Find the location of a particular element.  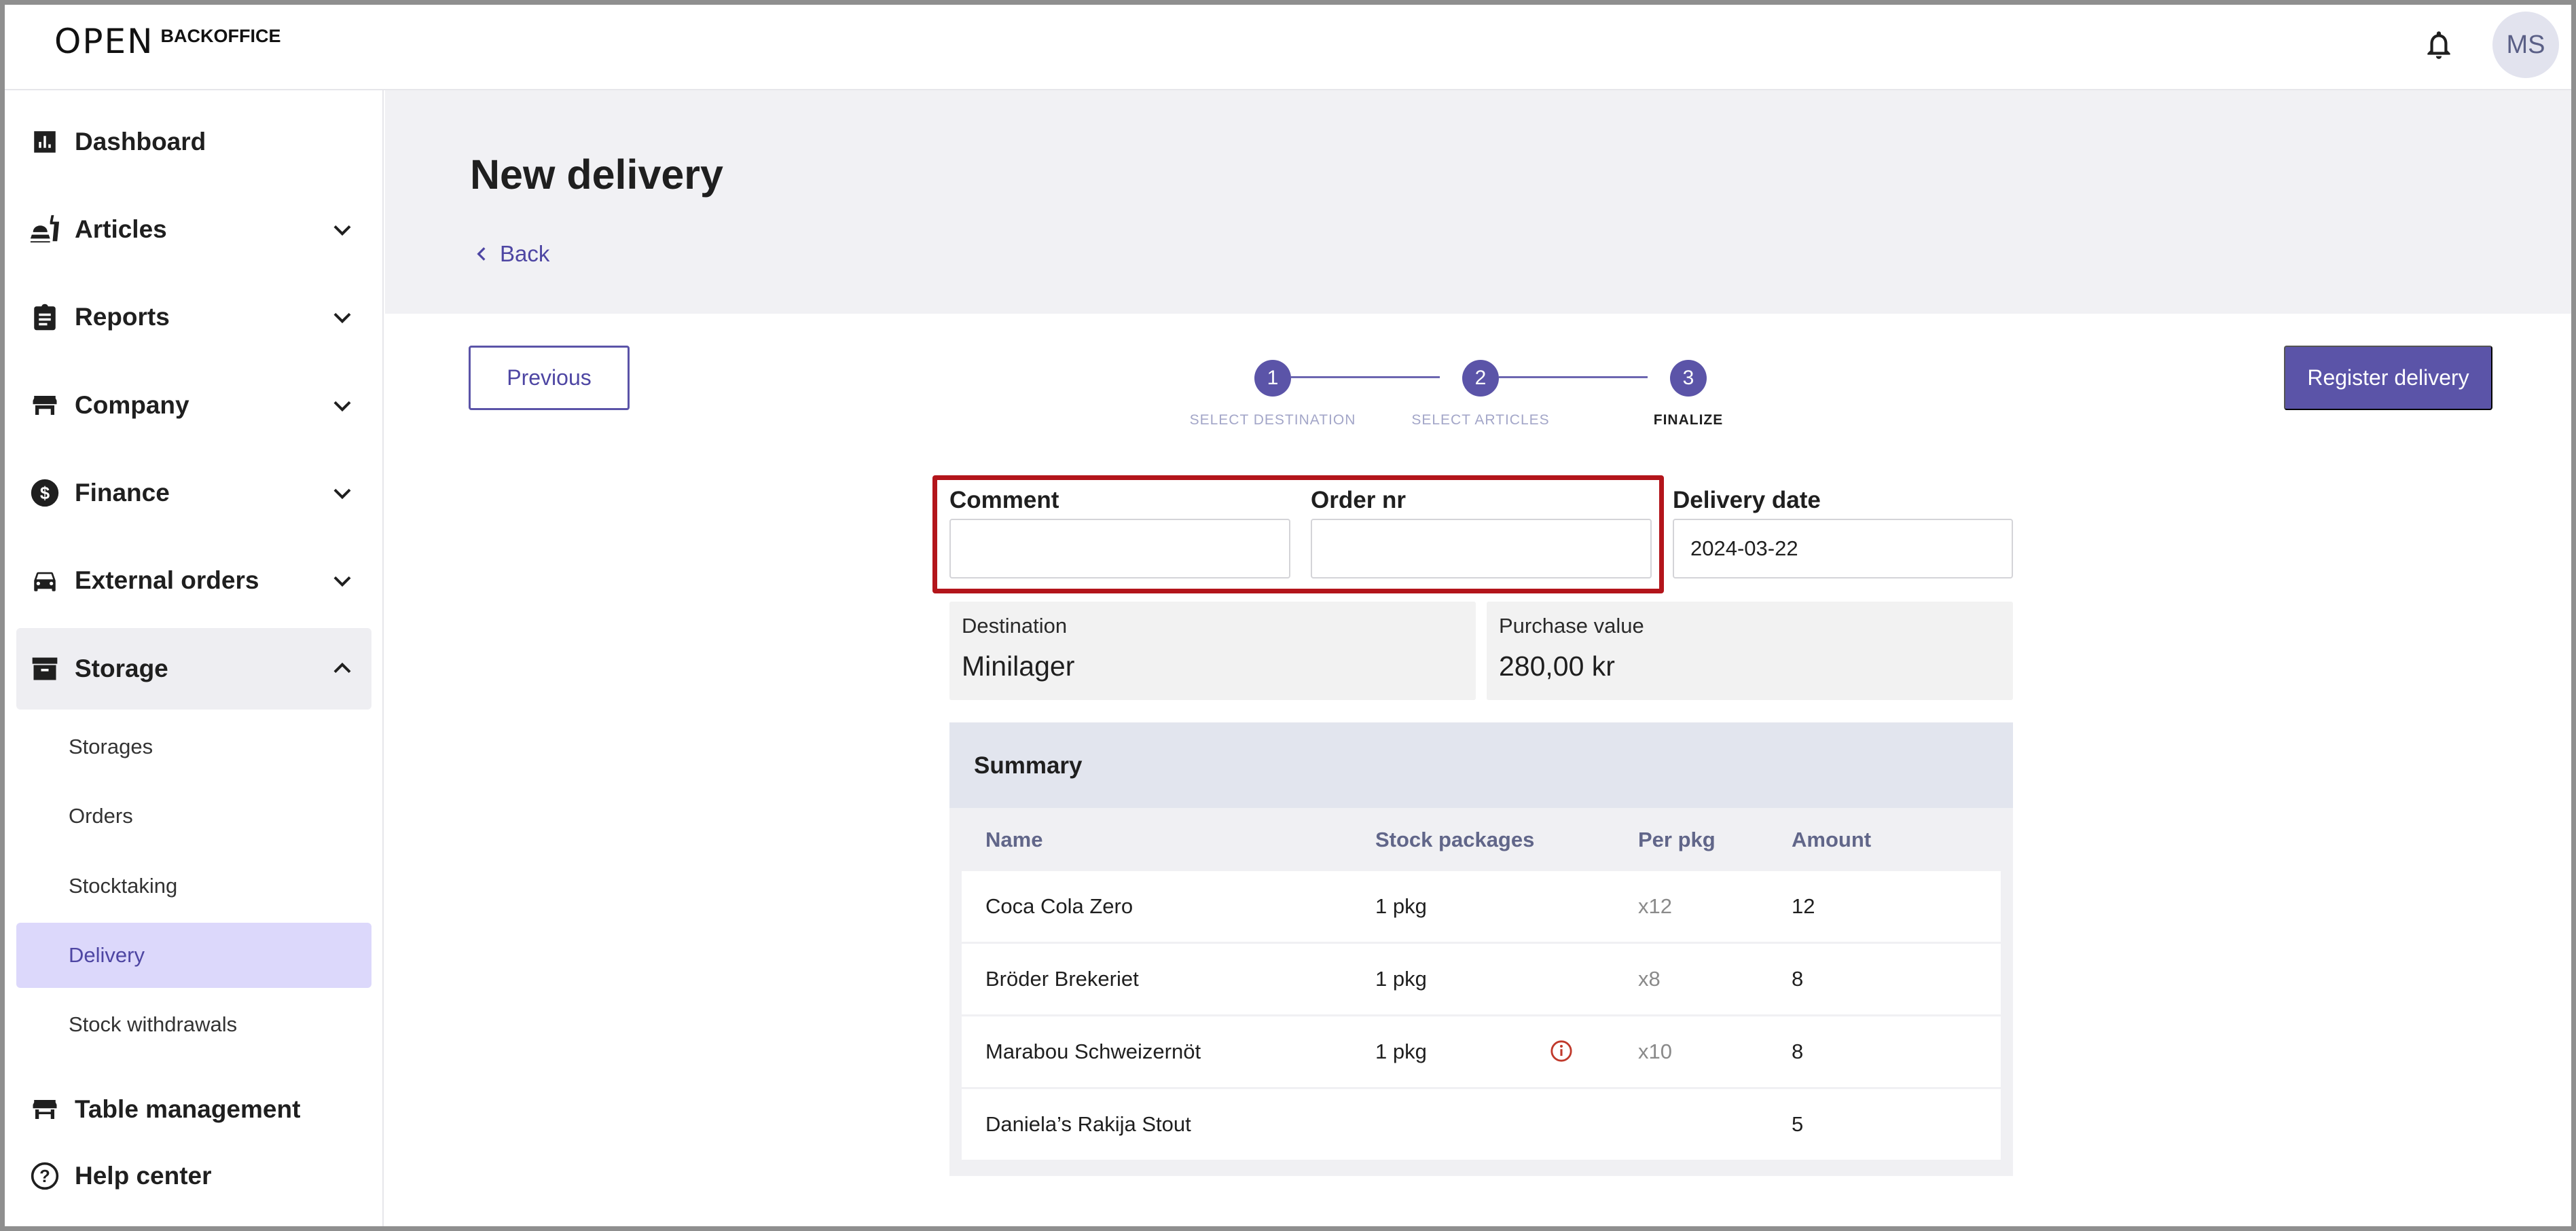

sidebar-item-label: Reports is located at coordinates (122, 317).